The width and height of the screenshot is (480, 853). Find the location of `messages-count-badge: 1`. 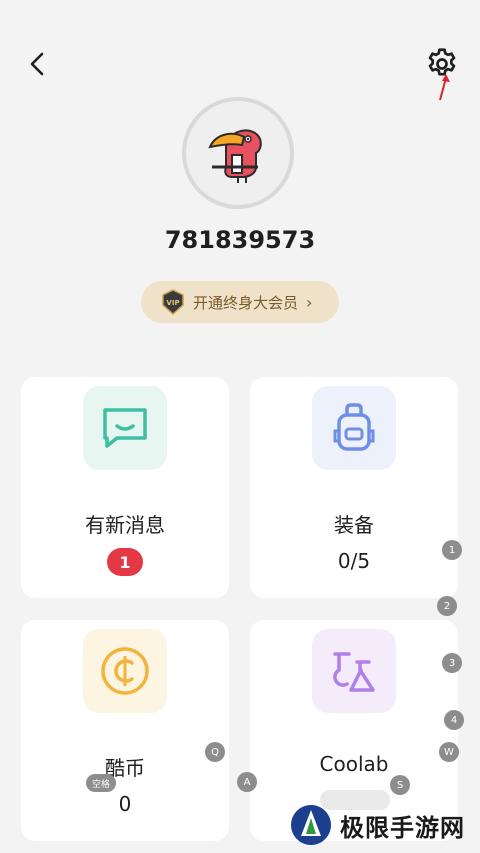

messages-count-badge: 1 is located at coordinates (125, 562).